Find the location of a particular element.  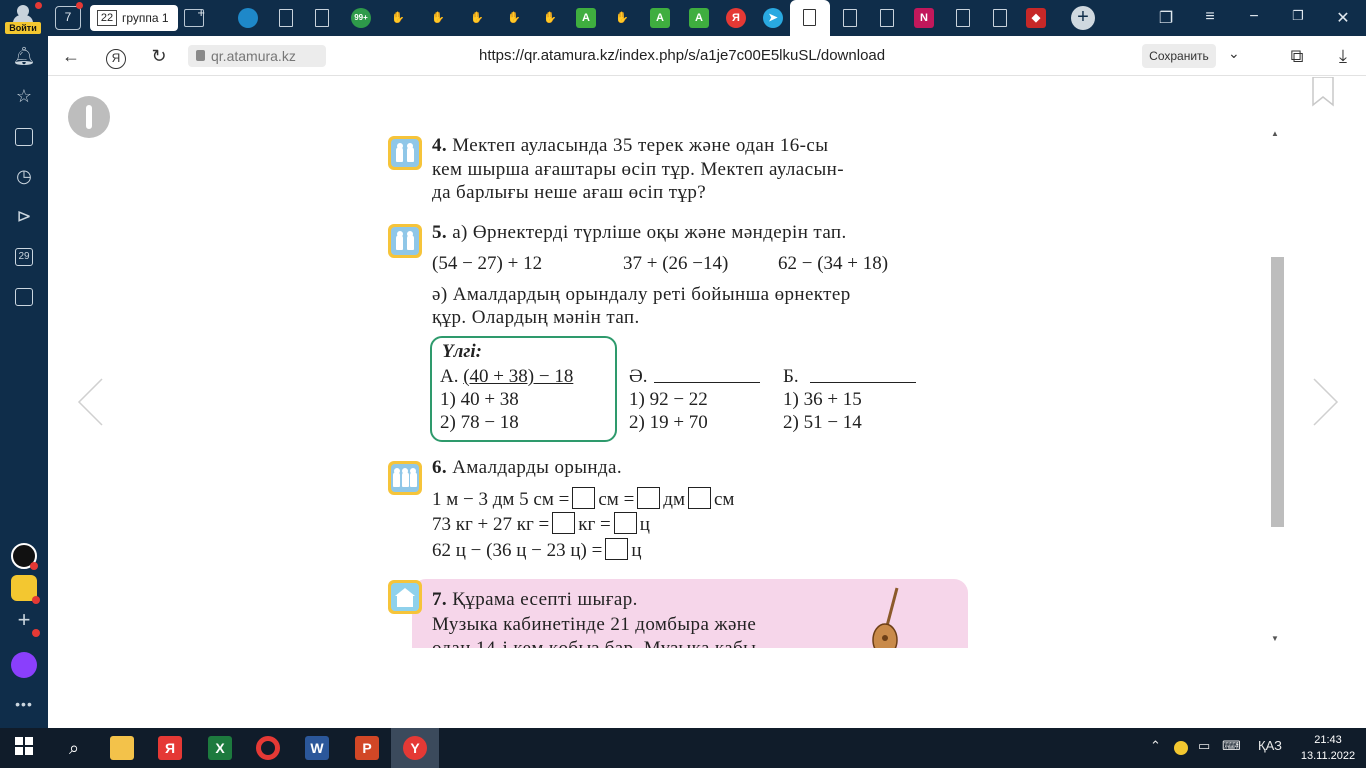

powerpoint-icon: P is located at coordinates (367, 748).